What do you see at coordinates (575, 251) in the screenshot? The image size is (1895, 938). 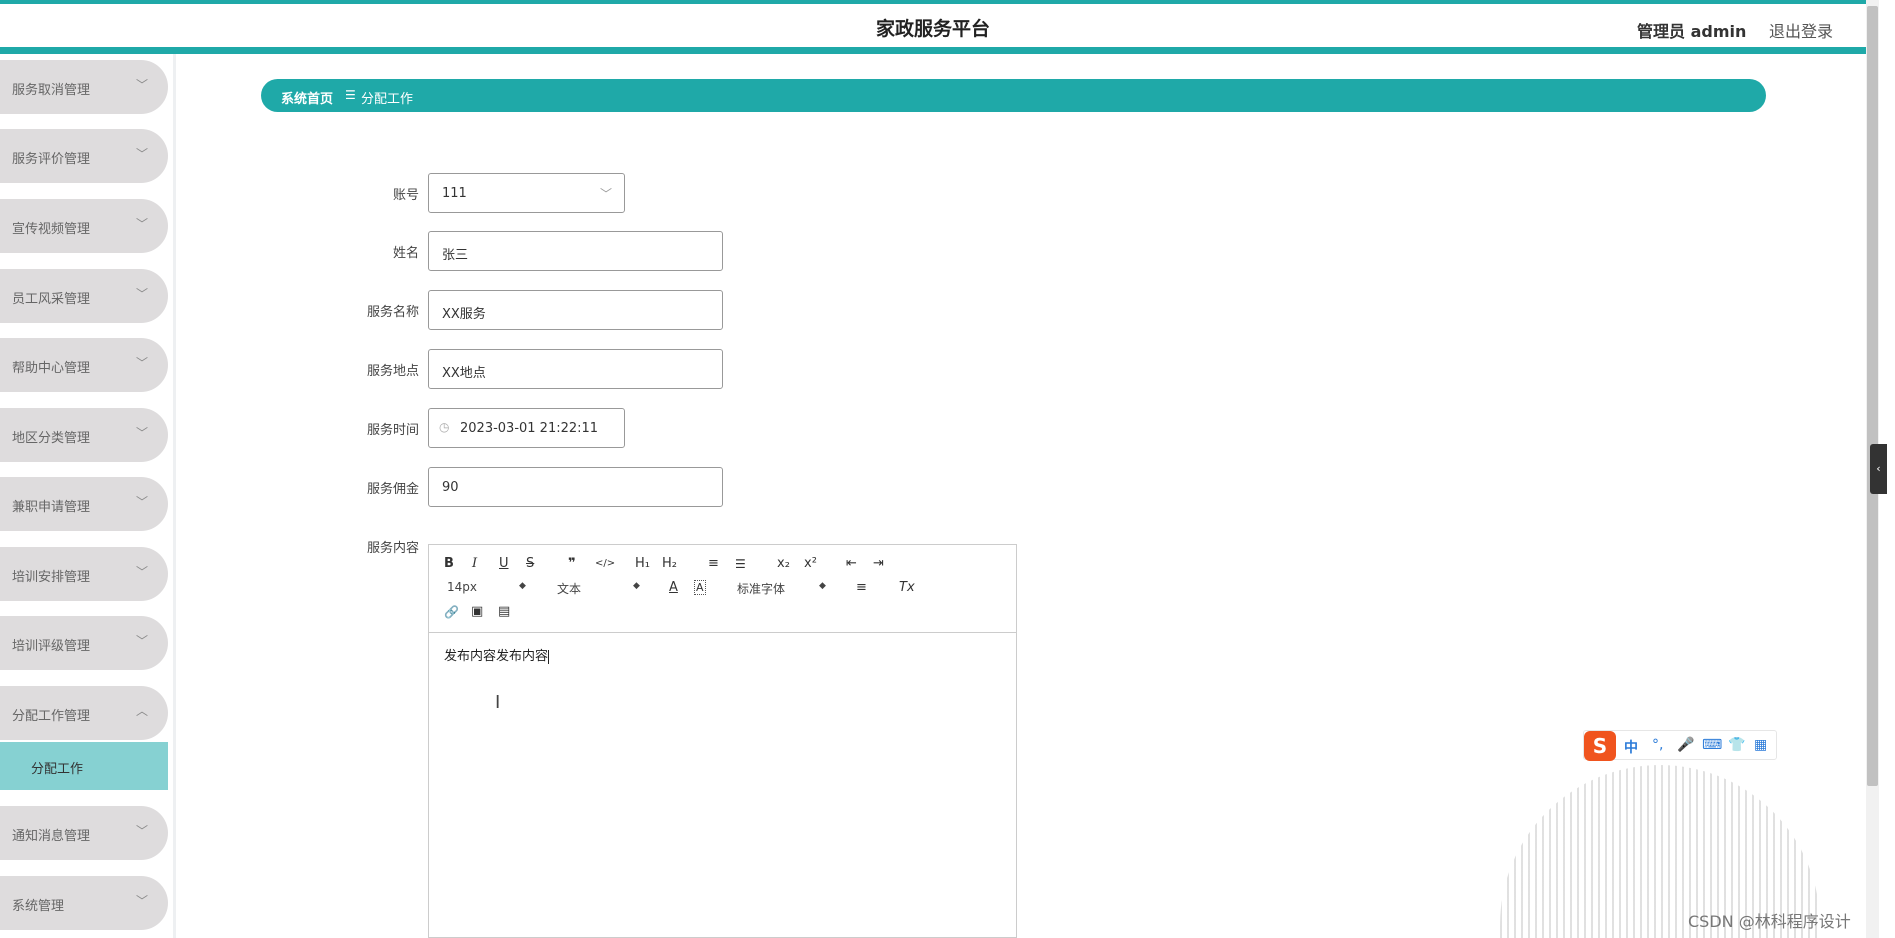 I see `name-field: 张三` at bounding box center [575, 251].